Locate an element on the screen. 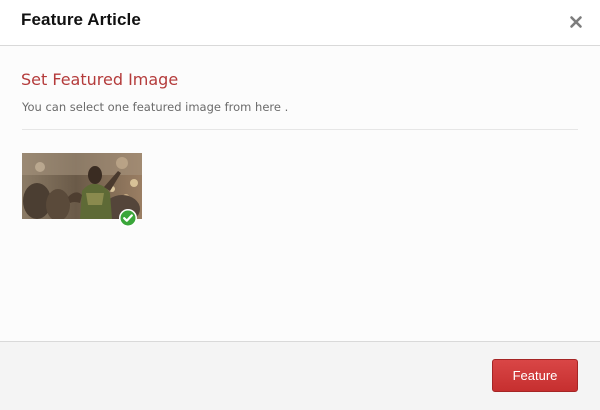 This screenshot has width=600, height=410. close-icon is located at coordinates (576, 22).